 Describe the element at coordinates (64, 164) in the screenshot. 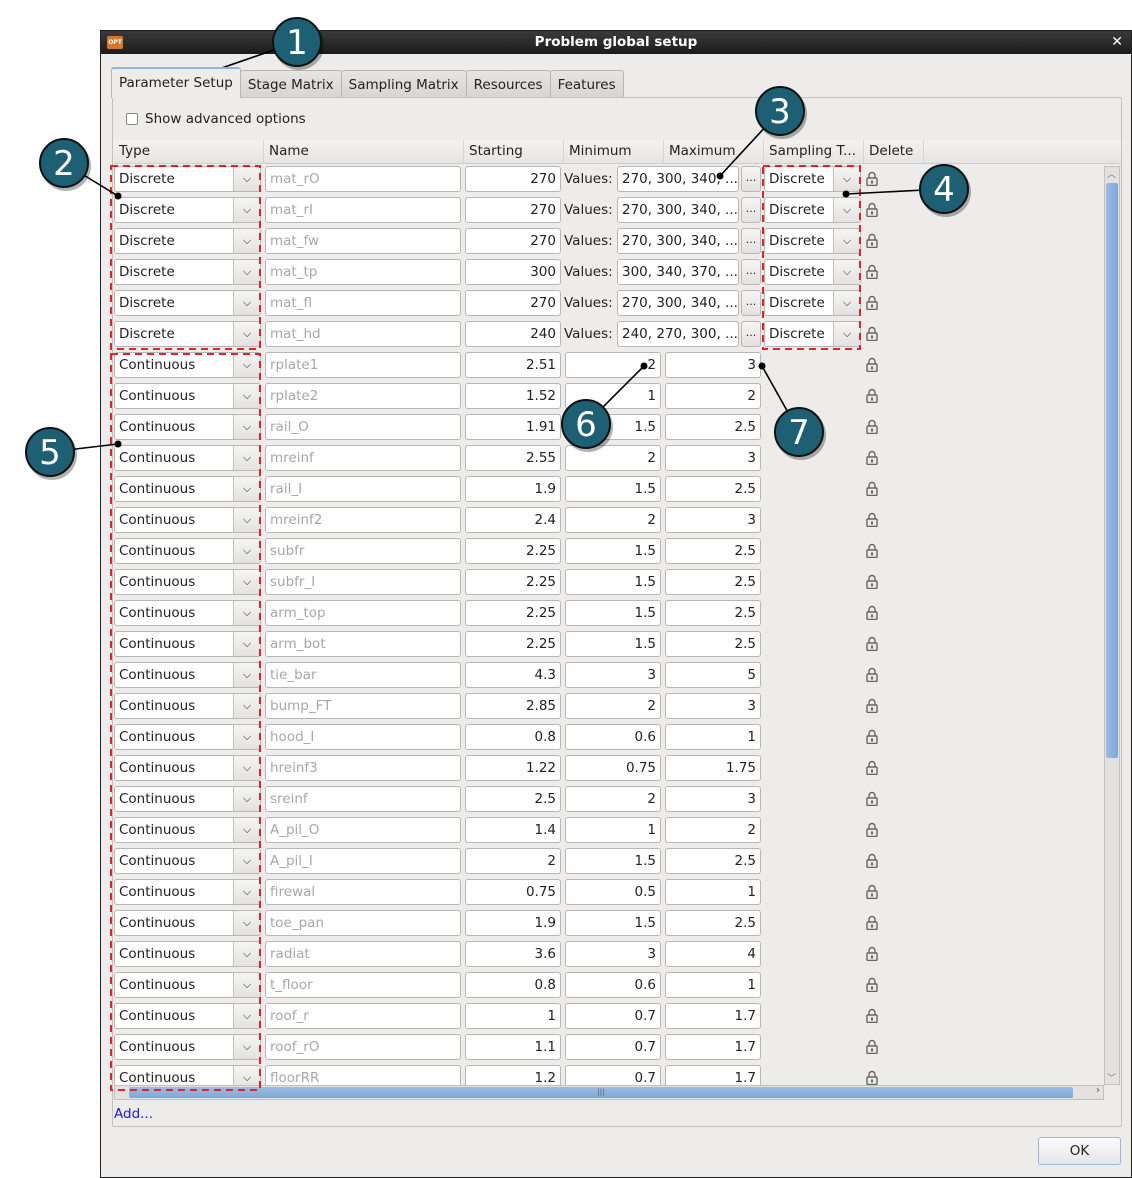

I see `callout-number: 2` at that location.